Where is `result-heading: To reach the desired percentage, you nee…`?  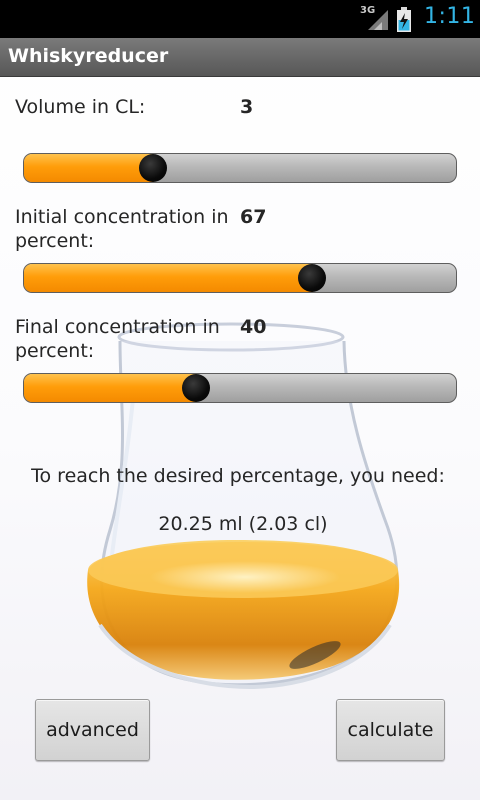 result-heading: To reach the desired percentage, you nee… is located at coordinates (238, 476).